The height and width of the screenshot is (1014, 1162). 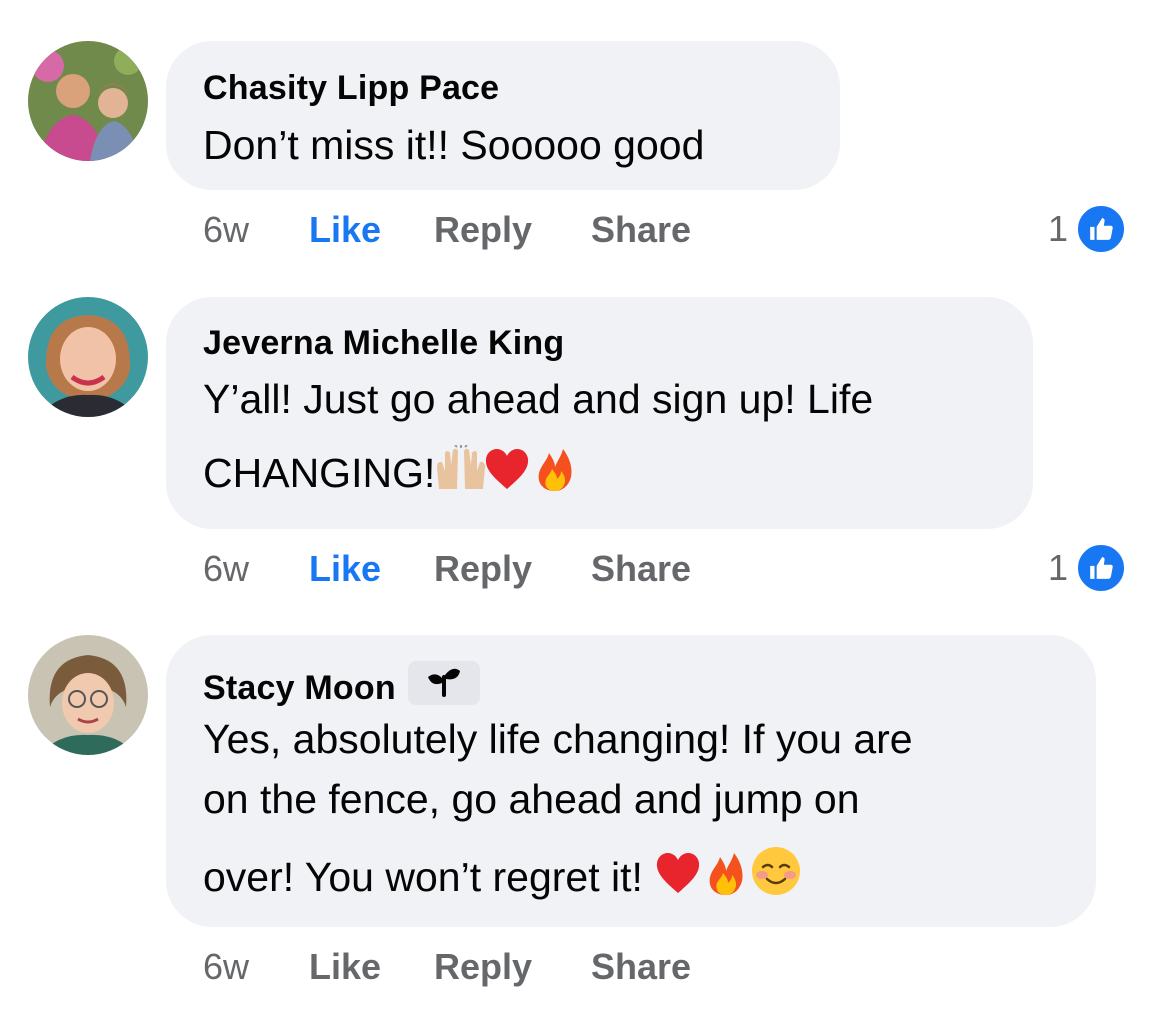 I want to click on comment-text-line-with-emoji: CHANGING!, so click(x=391, y=473).